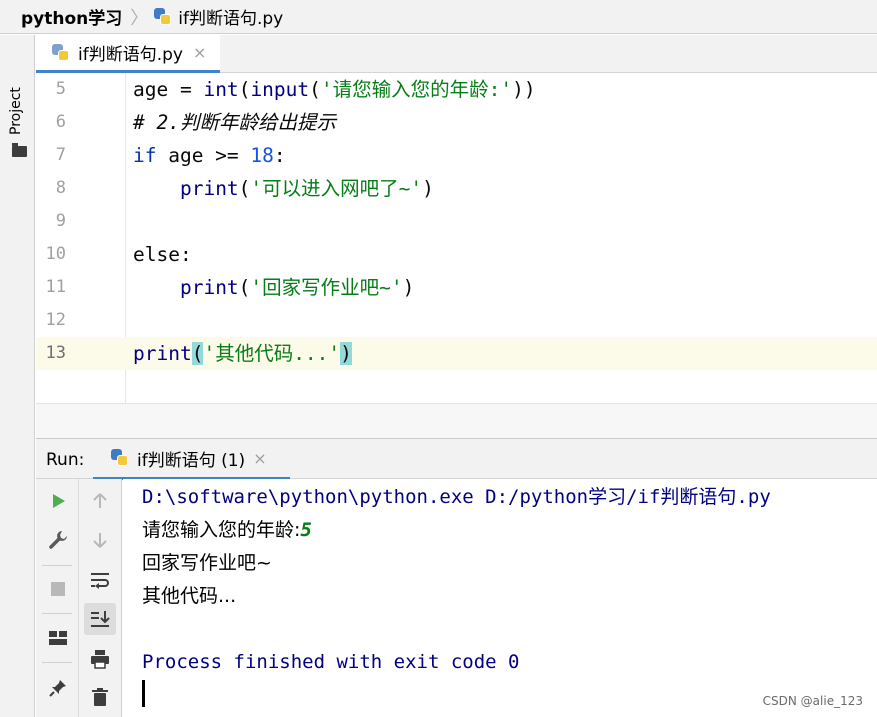  Describe the element at coordinates (60, 89) in the screenshot. I see `line-number: 5` at that location.